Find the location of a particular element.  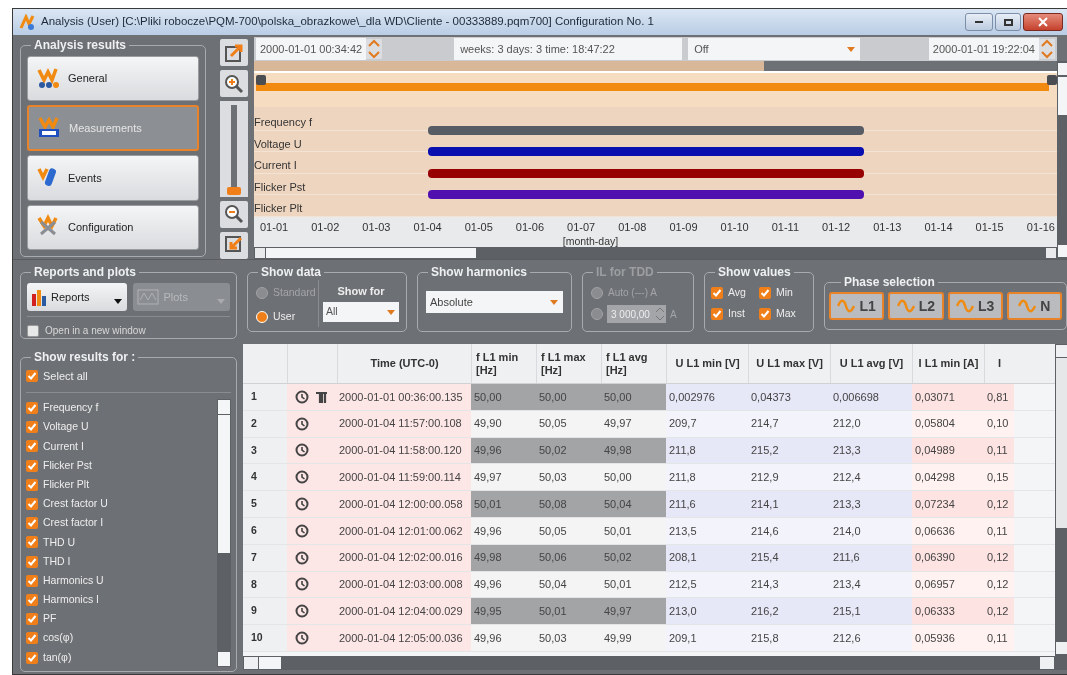

row-header: 10 is located at coordinates (265, 638).